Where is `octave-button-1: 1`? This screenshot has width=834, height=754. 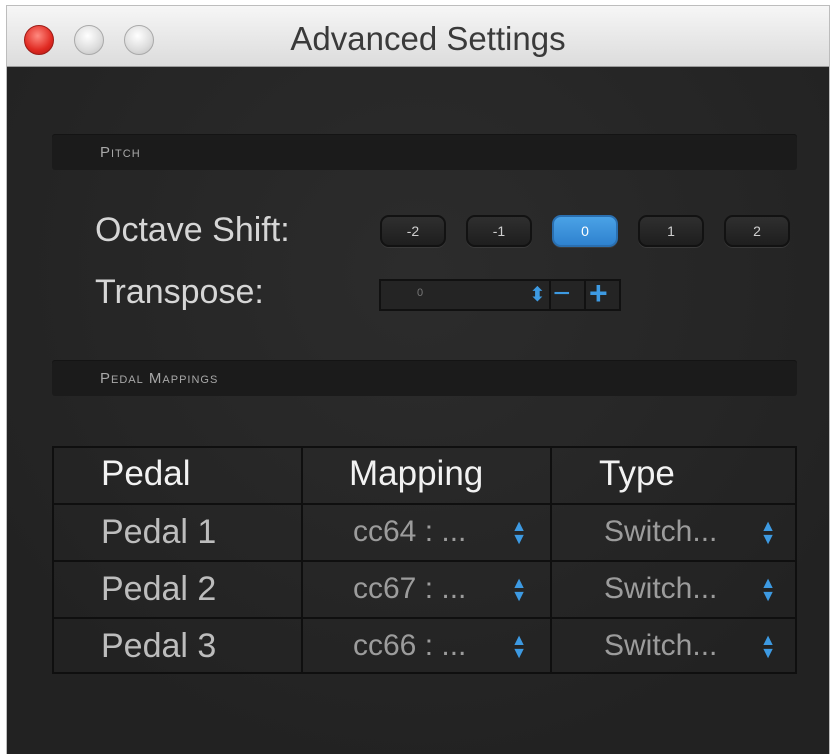
octave-button-1: 1 is located at coordinates (671, 231).